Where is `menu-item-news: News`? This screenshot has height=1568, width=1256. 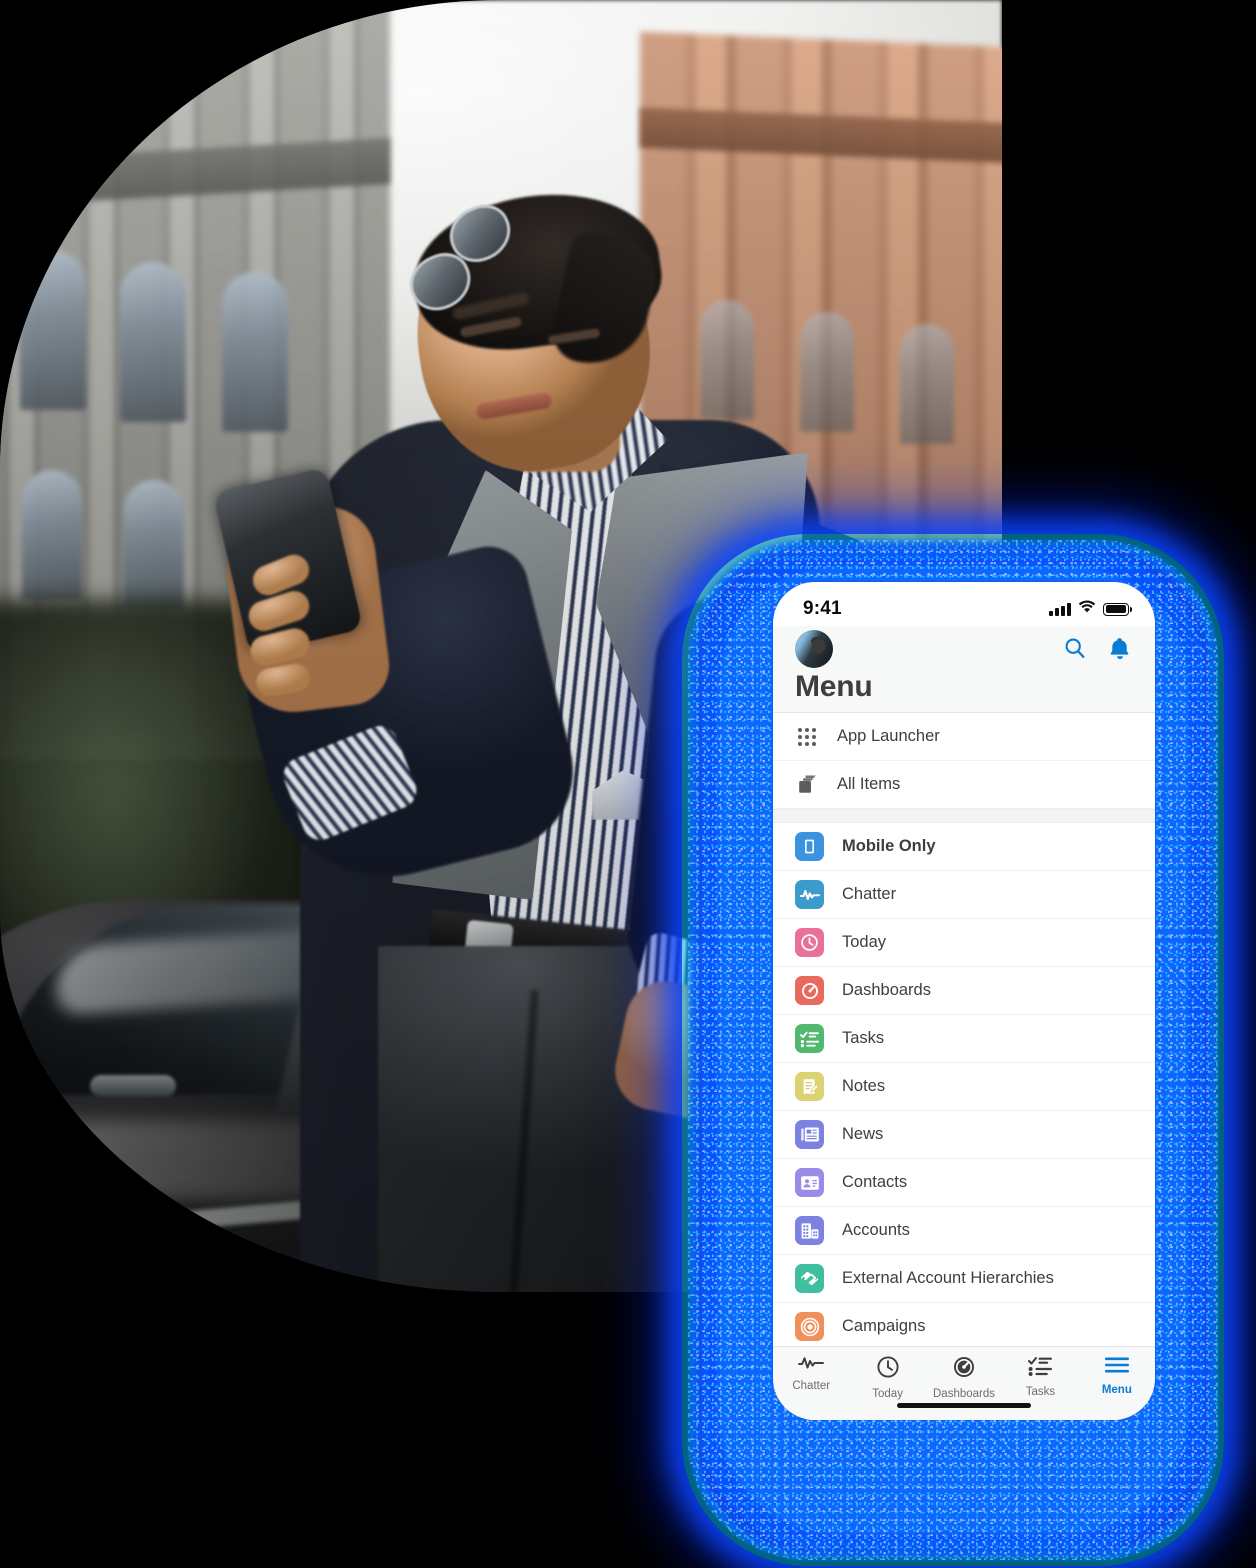
menu-item-news: News is located at coordinates (964, 1135).